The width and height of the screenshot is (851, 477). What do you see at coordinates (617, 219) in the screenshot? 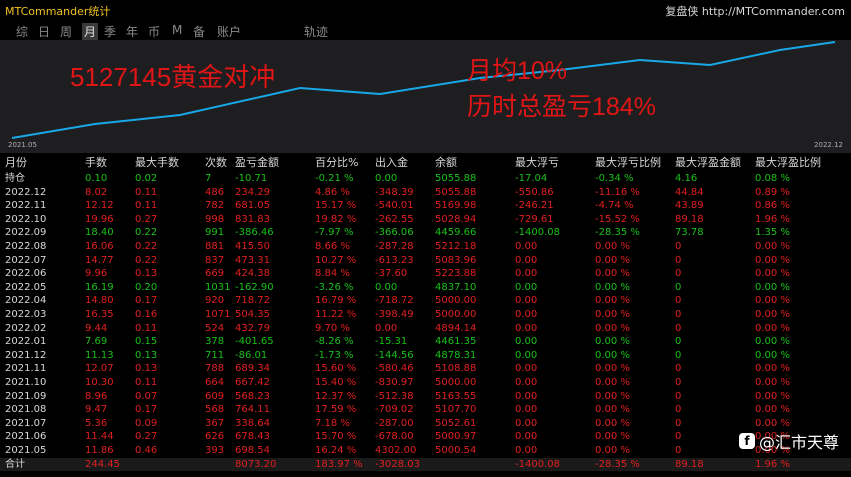
I see `table-cell: -15.52 %` at bounding box center [617, 219].